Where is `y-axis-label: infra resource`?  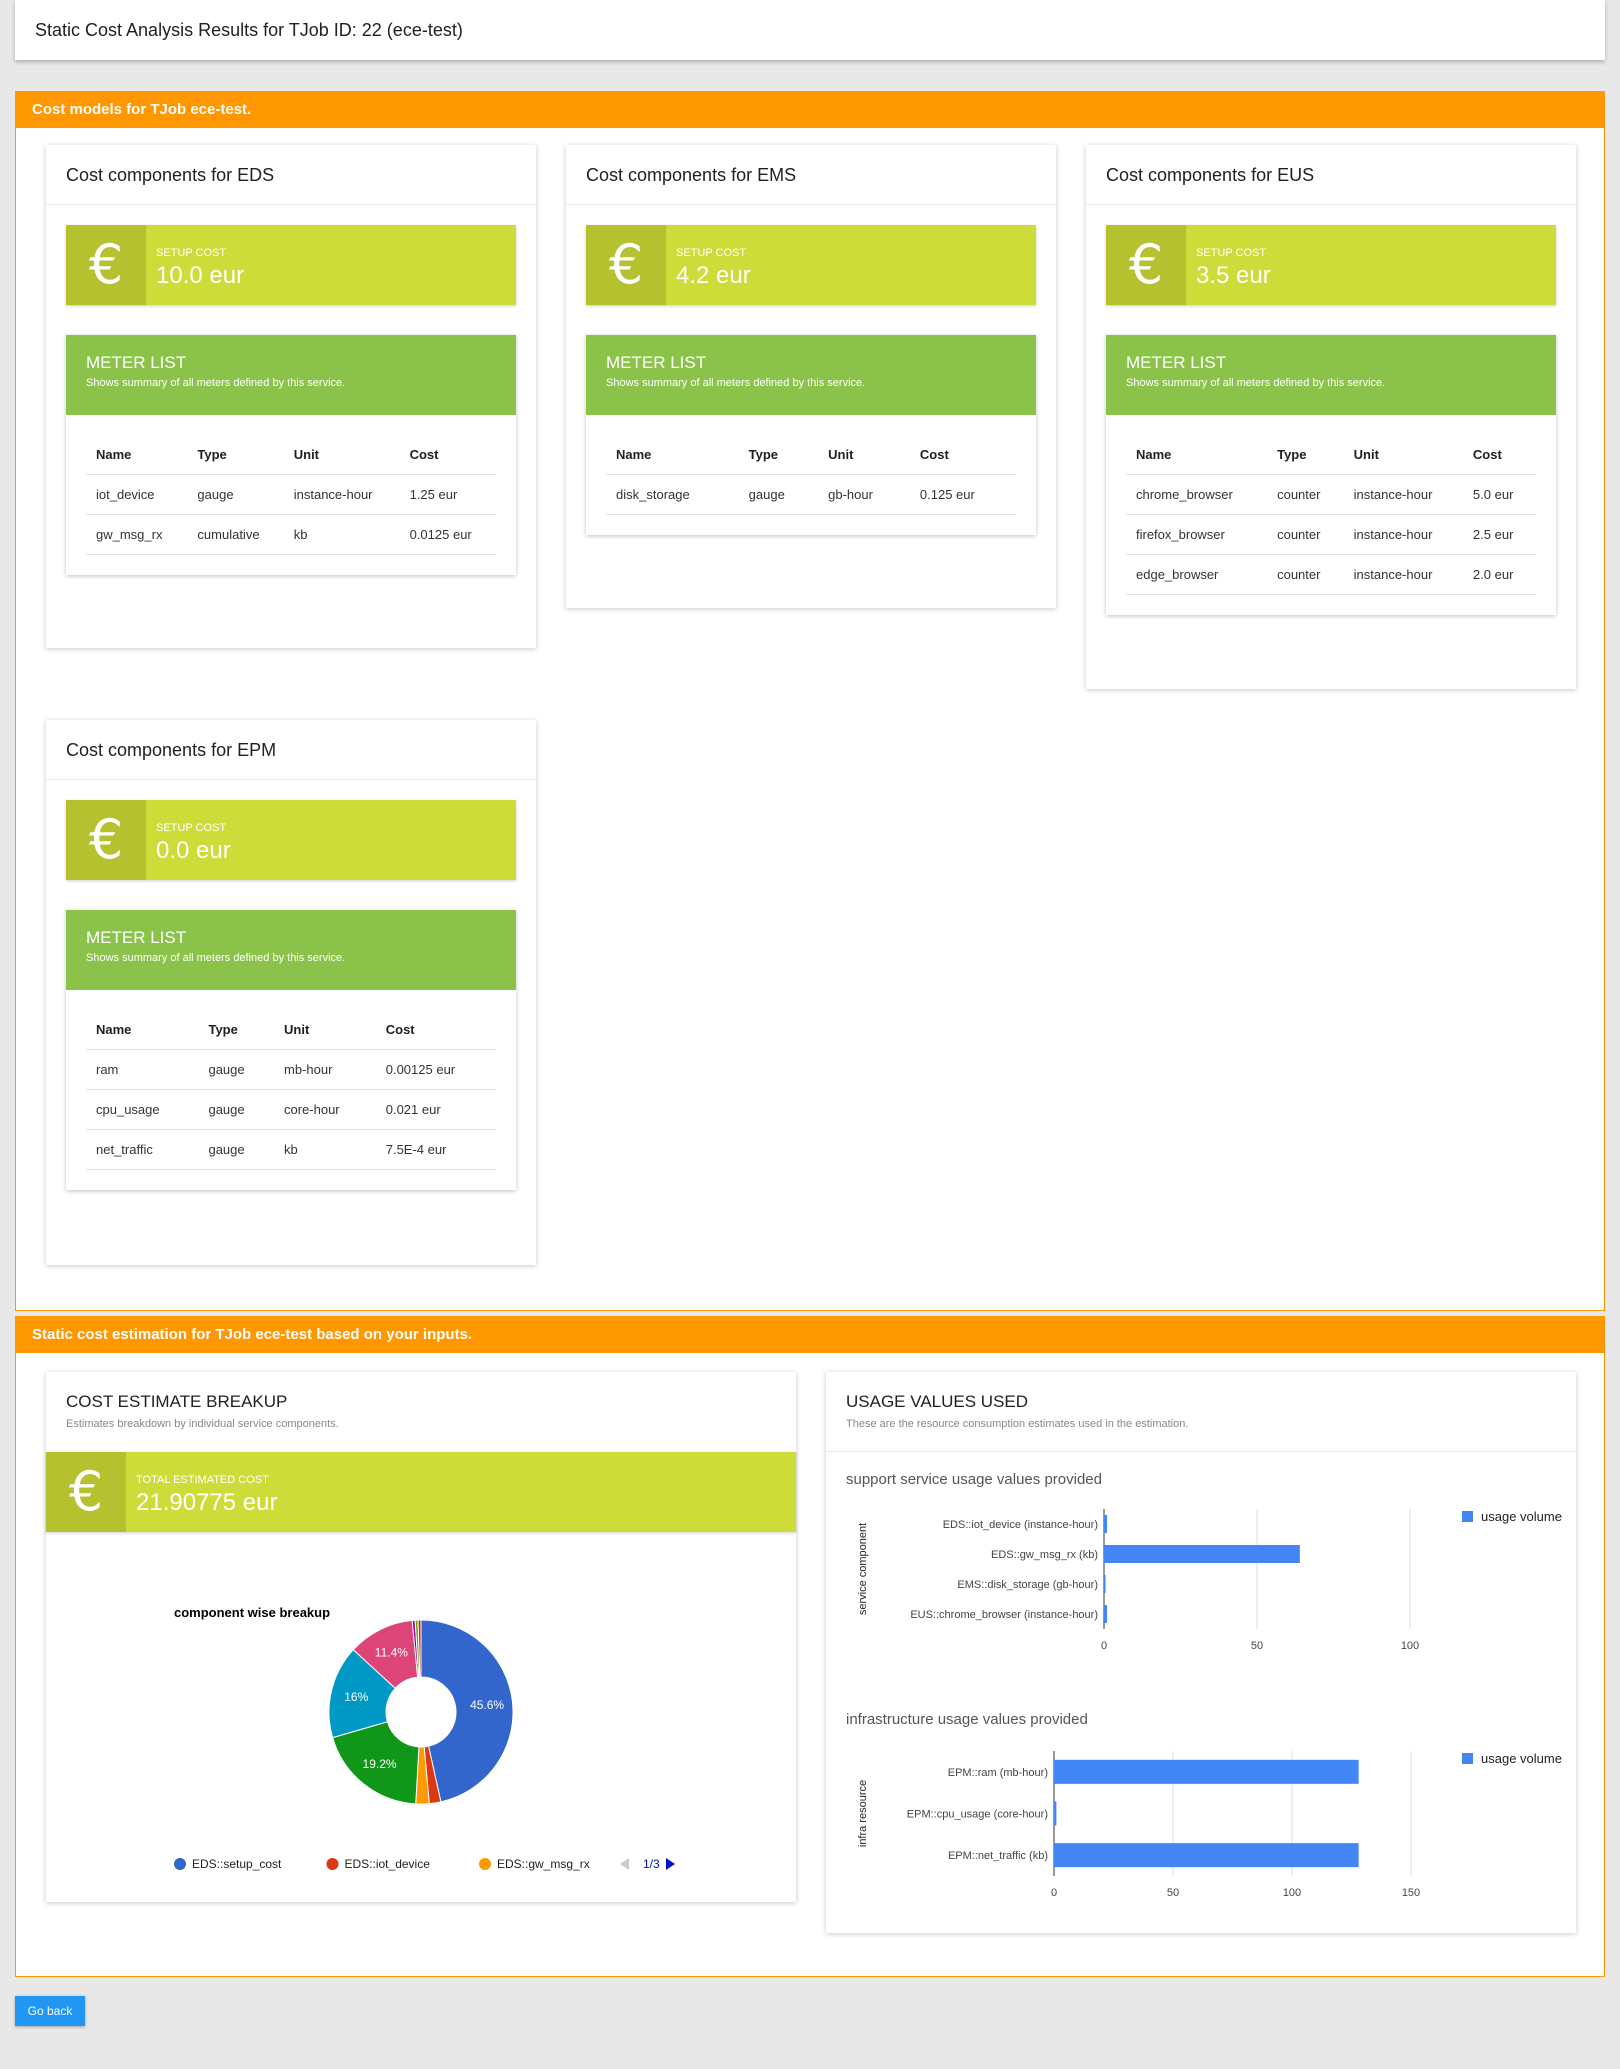 y-axis-label: infra resource is located at coordinates (863, 1813).